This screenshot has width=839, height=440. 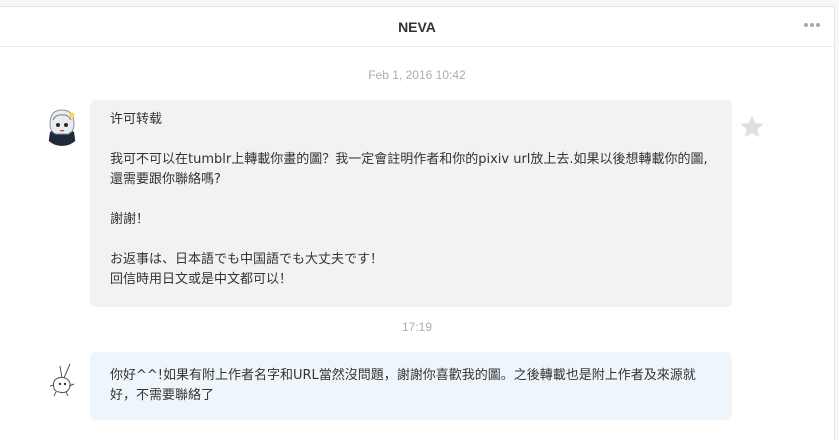 I want to click on sketch-character-avatar-icon, so click(x=62, y=378).